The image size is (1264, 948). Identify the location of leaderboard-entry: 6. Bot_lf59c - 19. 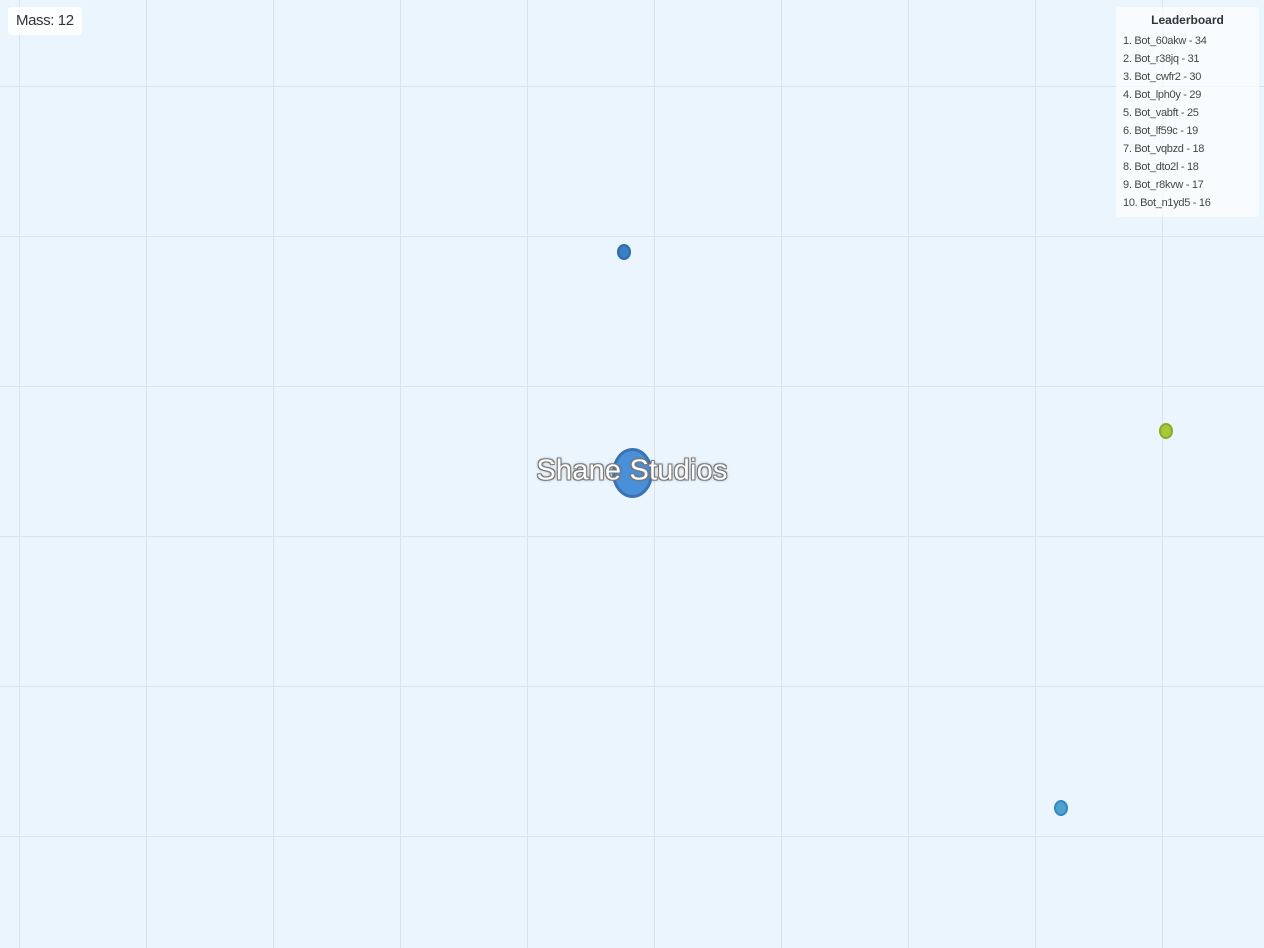
(1161, 131).